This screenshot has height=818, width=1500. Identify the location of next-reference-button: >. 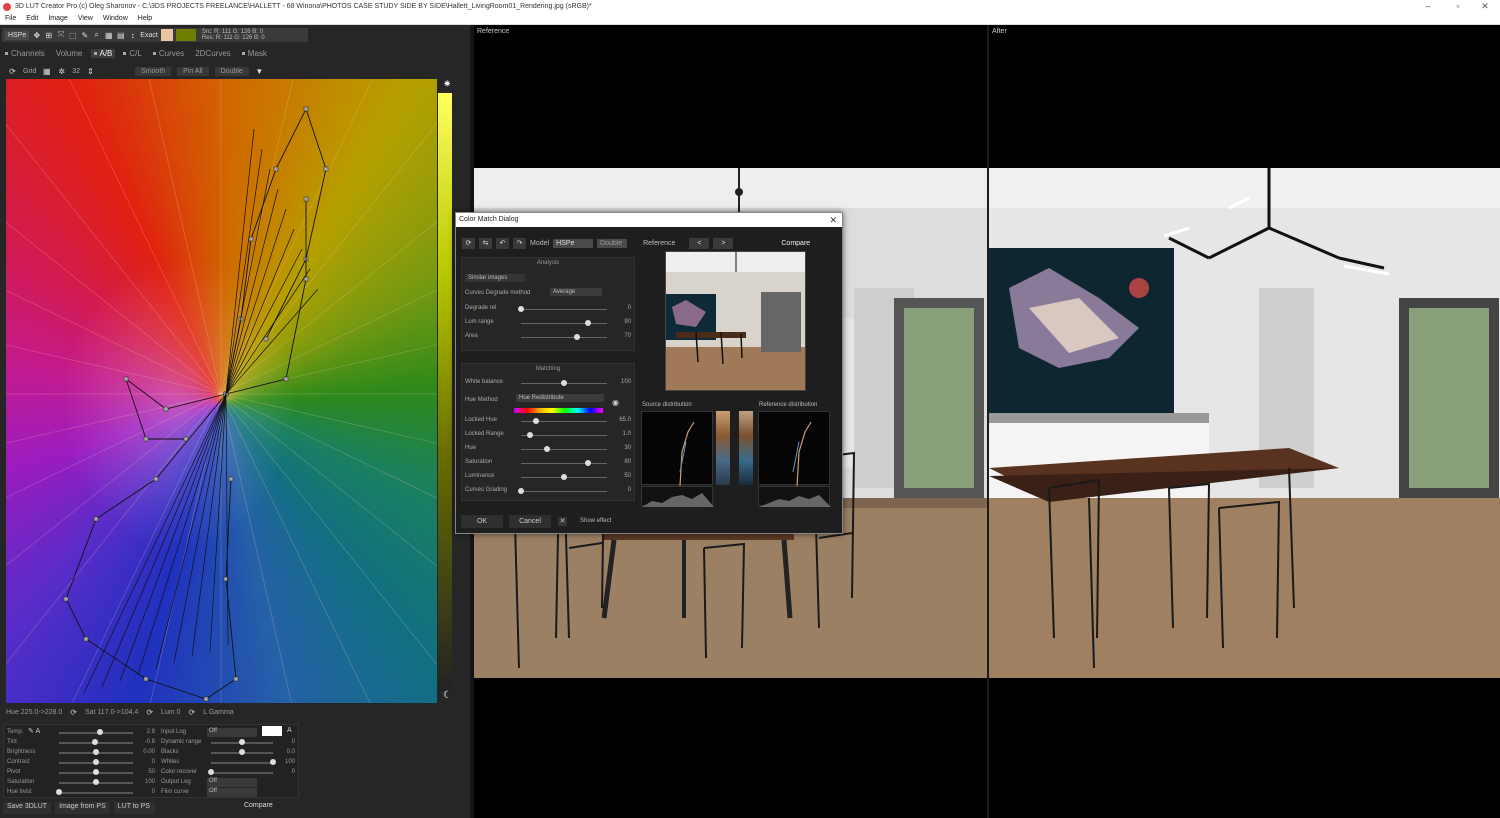
(723, 243).